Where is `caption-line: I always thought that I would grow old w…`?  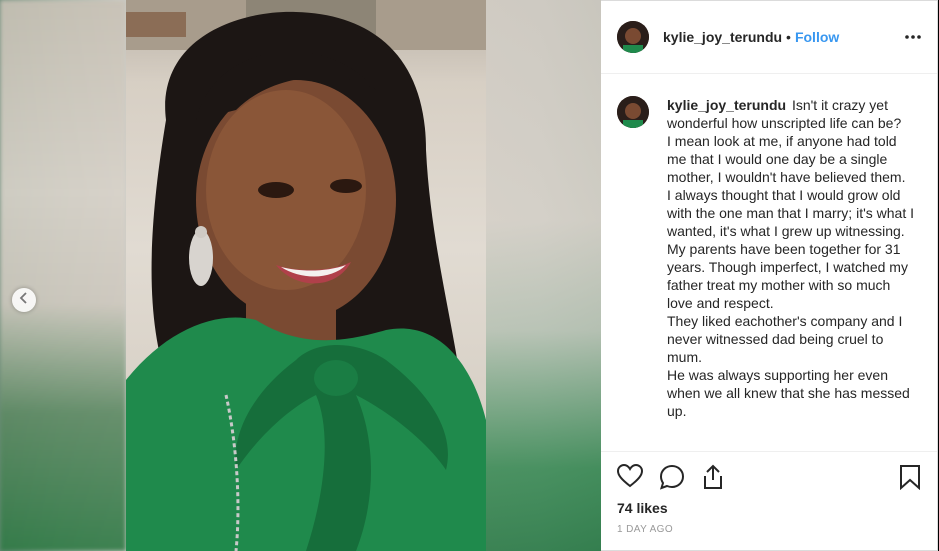 caption-line: I always thought that I would grow old w… is located at coordinates (790, 213).